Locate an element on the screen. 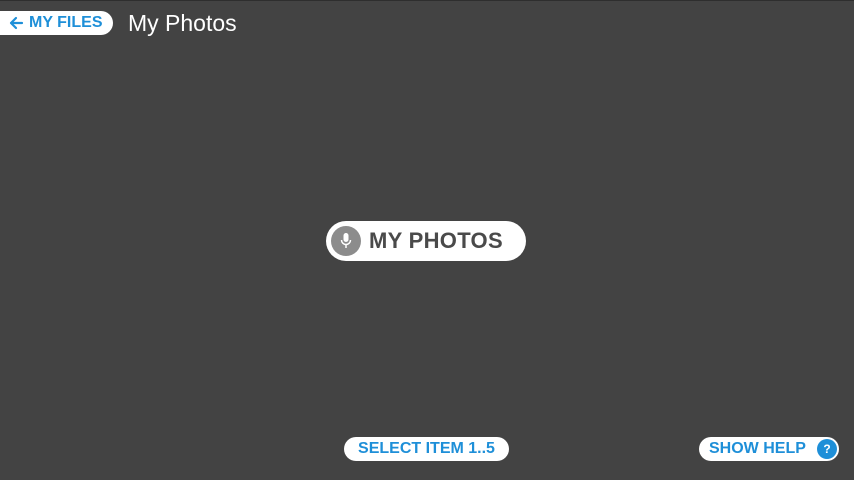 This screenshot has height=480, width=854. show-help-button: SHOW HELP ? is located at coordinates (769, 449).